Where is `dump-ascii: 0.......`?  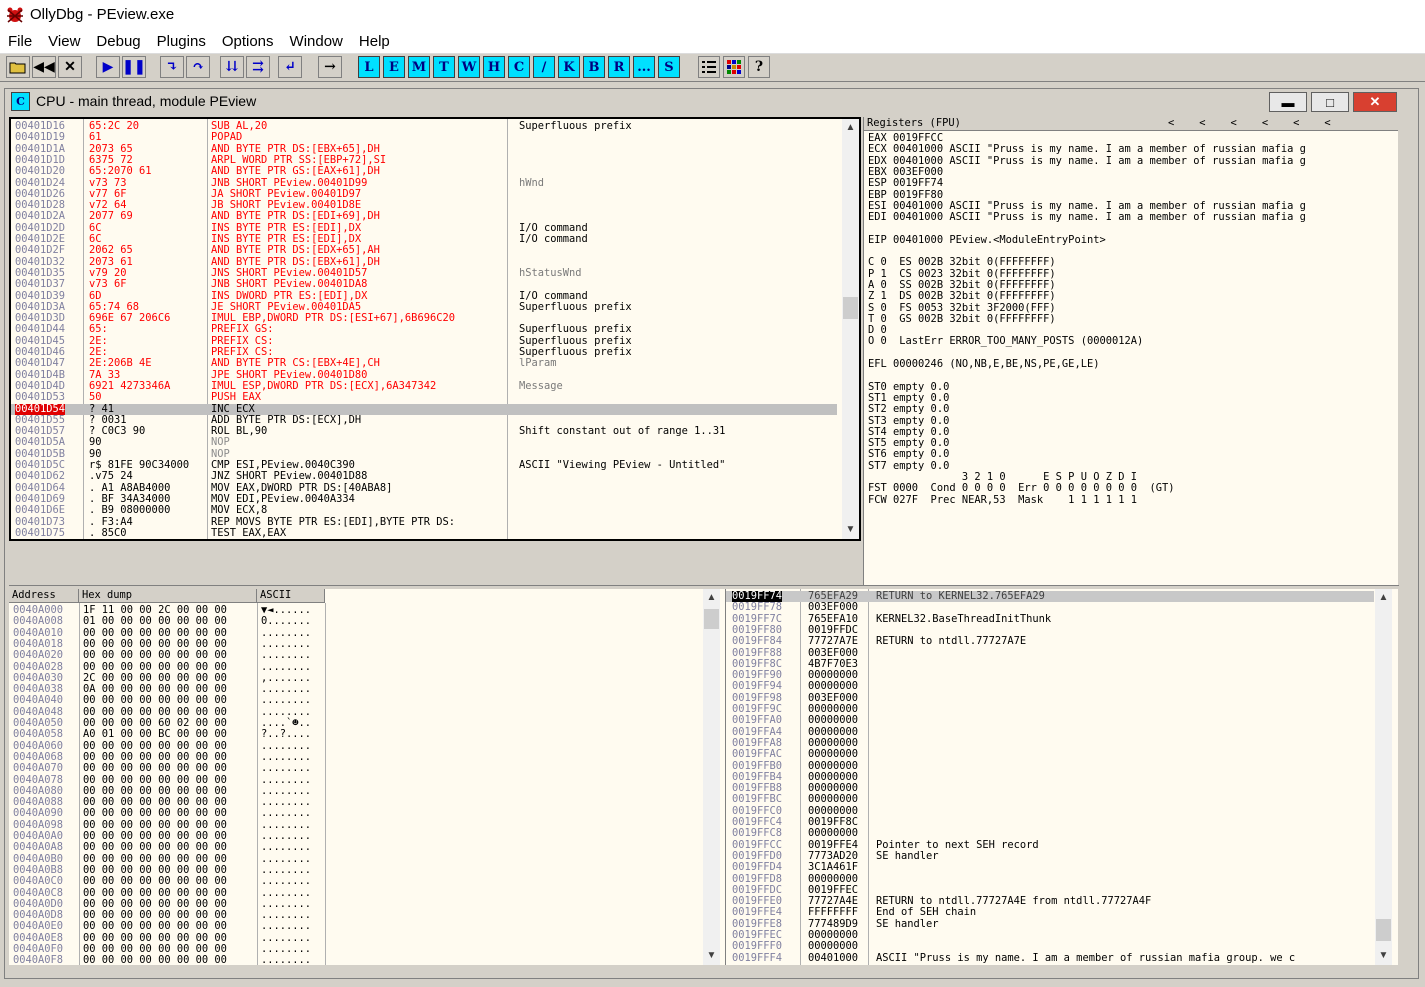 dump-ascii: 0....... is located at coordinates (286, 621).